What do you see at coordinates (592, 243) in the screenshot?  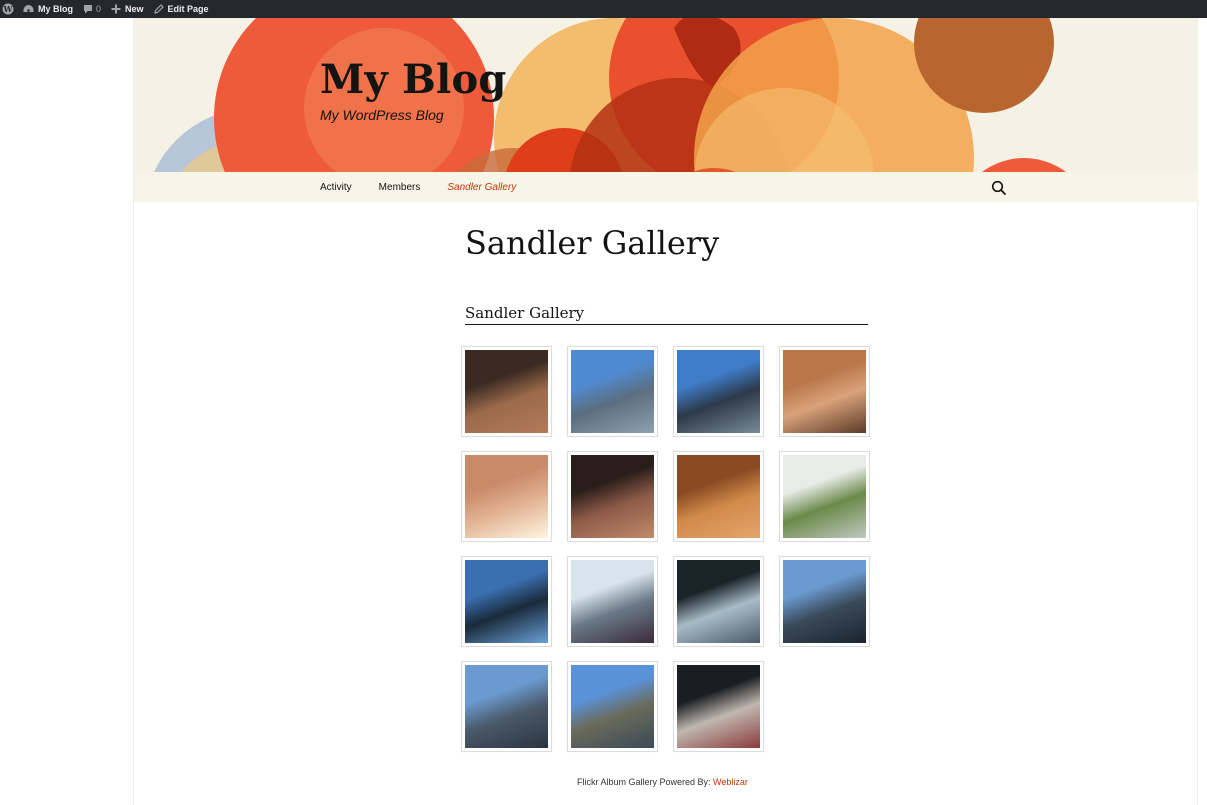 I see `page-title: Sandler Gallery` at bounding box center [592, 243].